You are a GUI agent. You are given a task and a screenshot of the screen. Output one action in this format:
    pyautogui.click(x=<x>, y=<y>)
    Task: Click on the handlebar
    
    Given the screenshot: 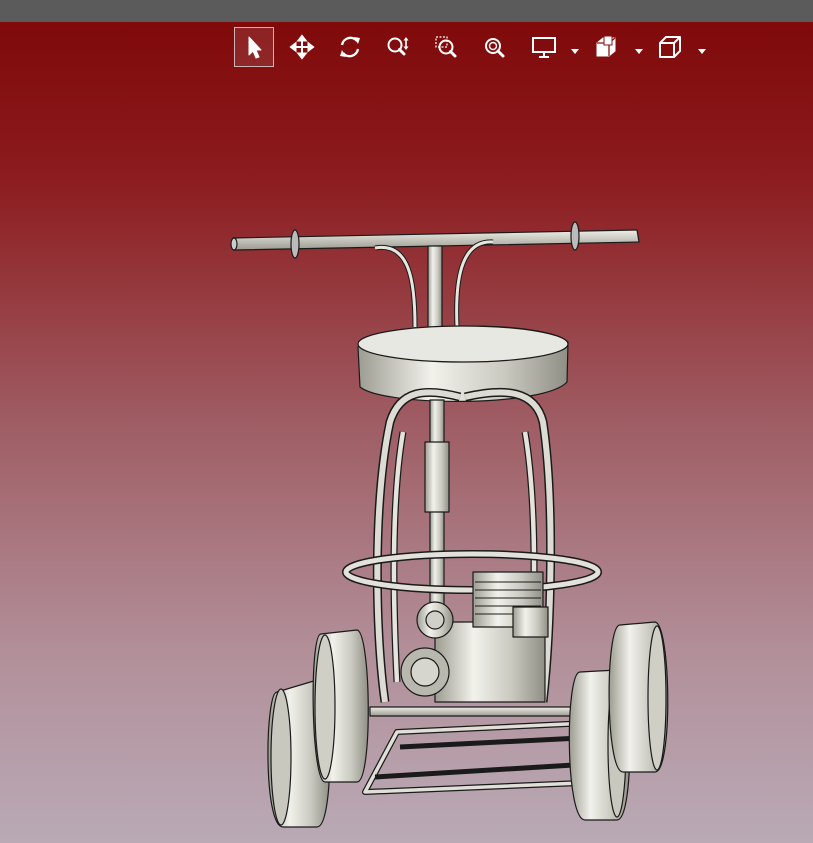 What is the action you would take?
    pyautogui.click(x=435, y=275)
    